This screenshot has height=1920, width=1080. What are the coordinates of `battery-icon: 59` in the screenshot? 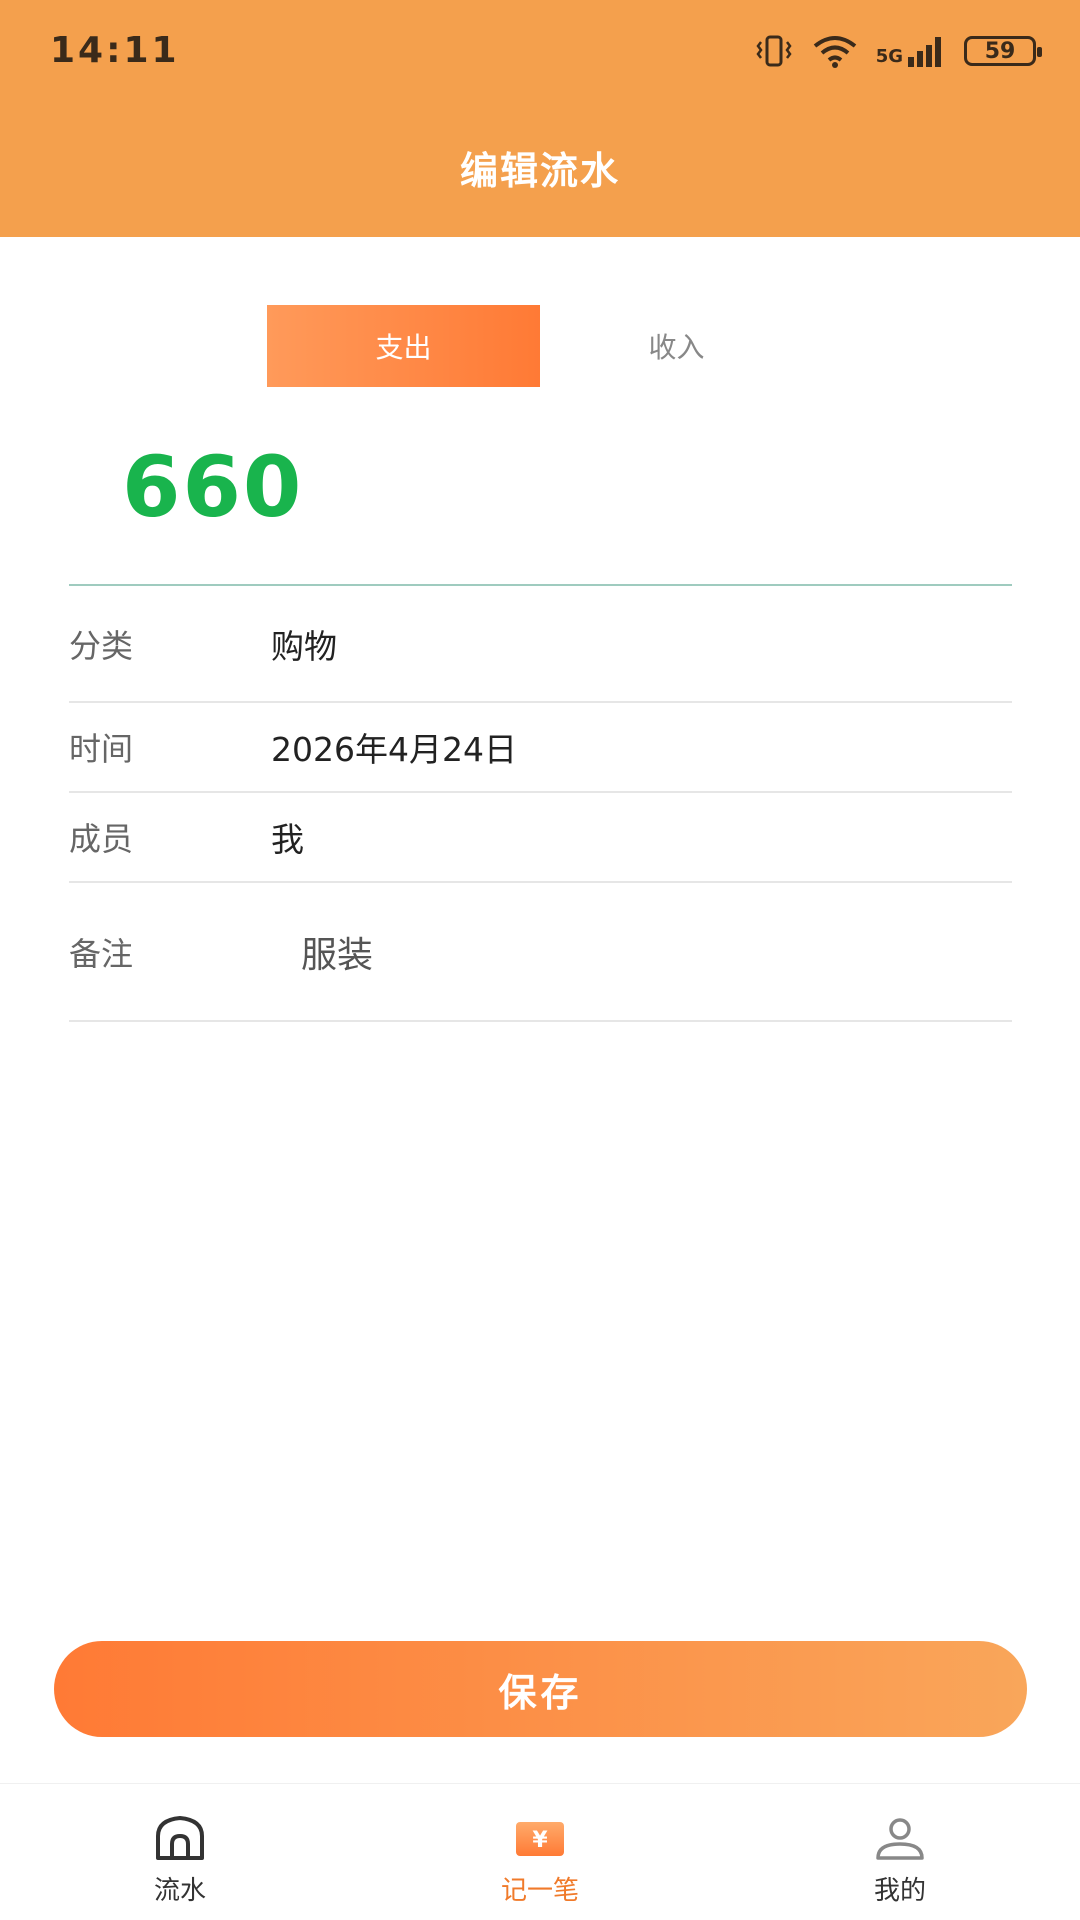 It's located at (1003, 51).